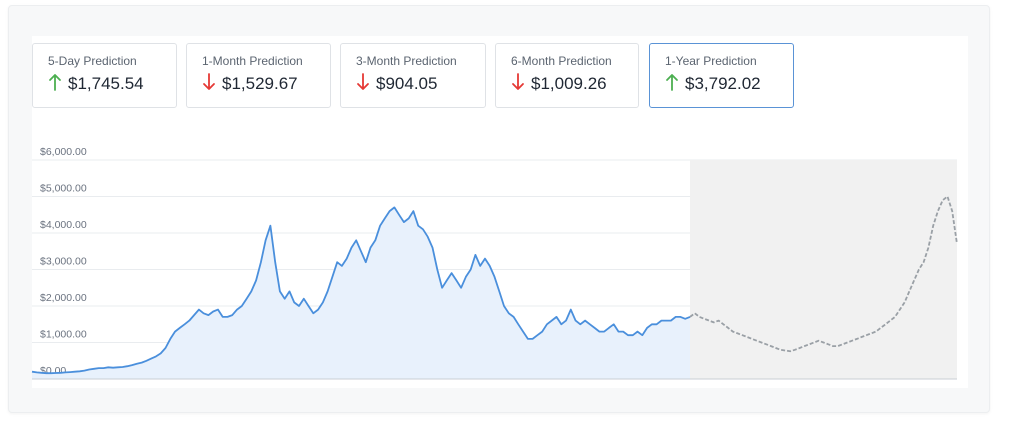 The image size is (1013, 421). I want to click on y-tick-label: $4,000.00, so click(63, 225).